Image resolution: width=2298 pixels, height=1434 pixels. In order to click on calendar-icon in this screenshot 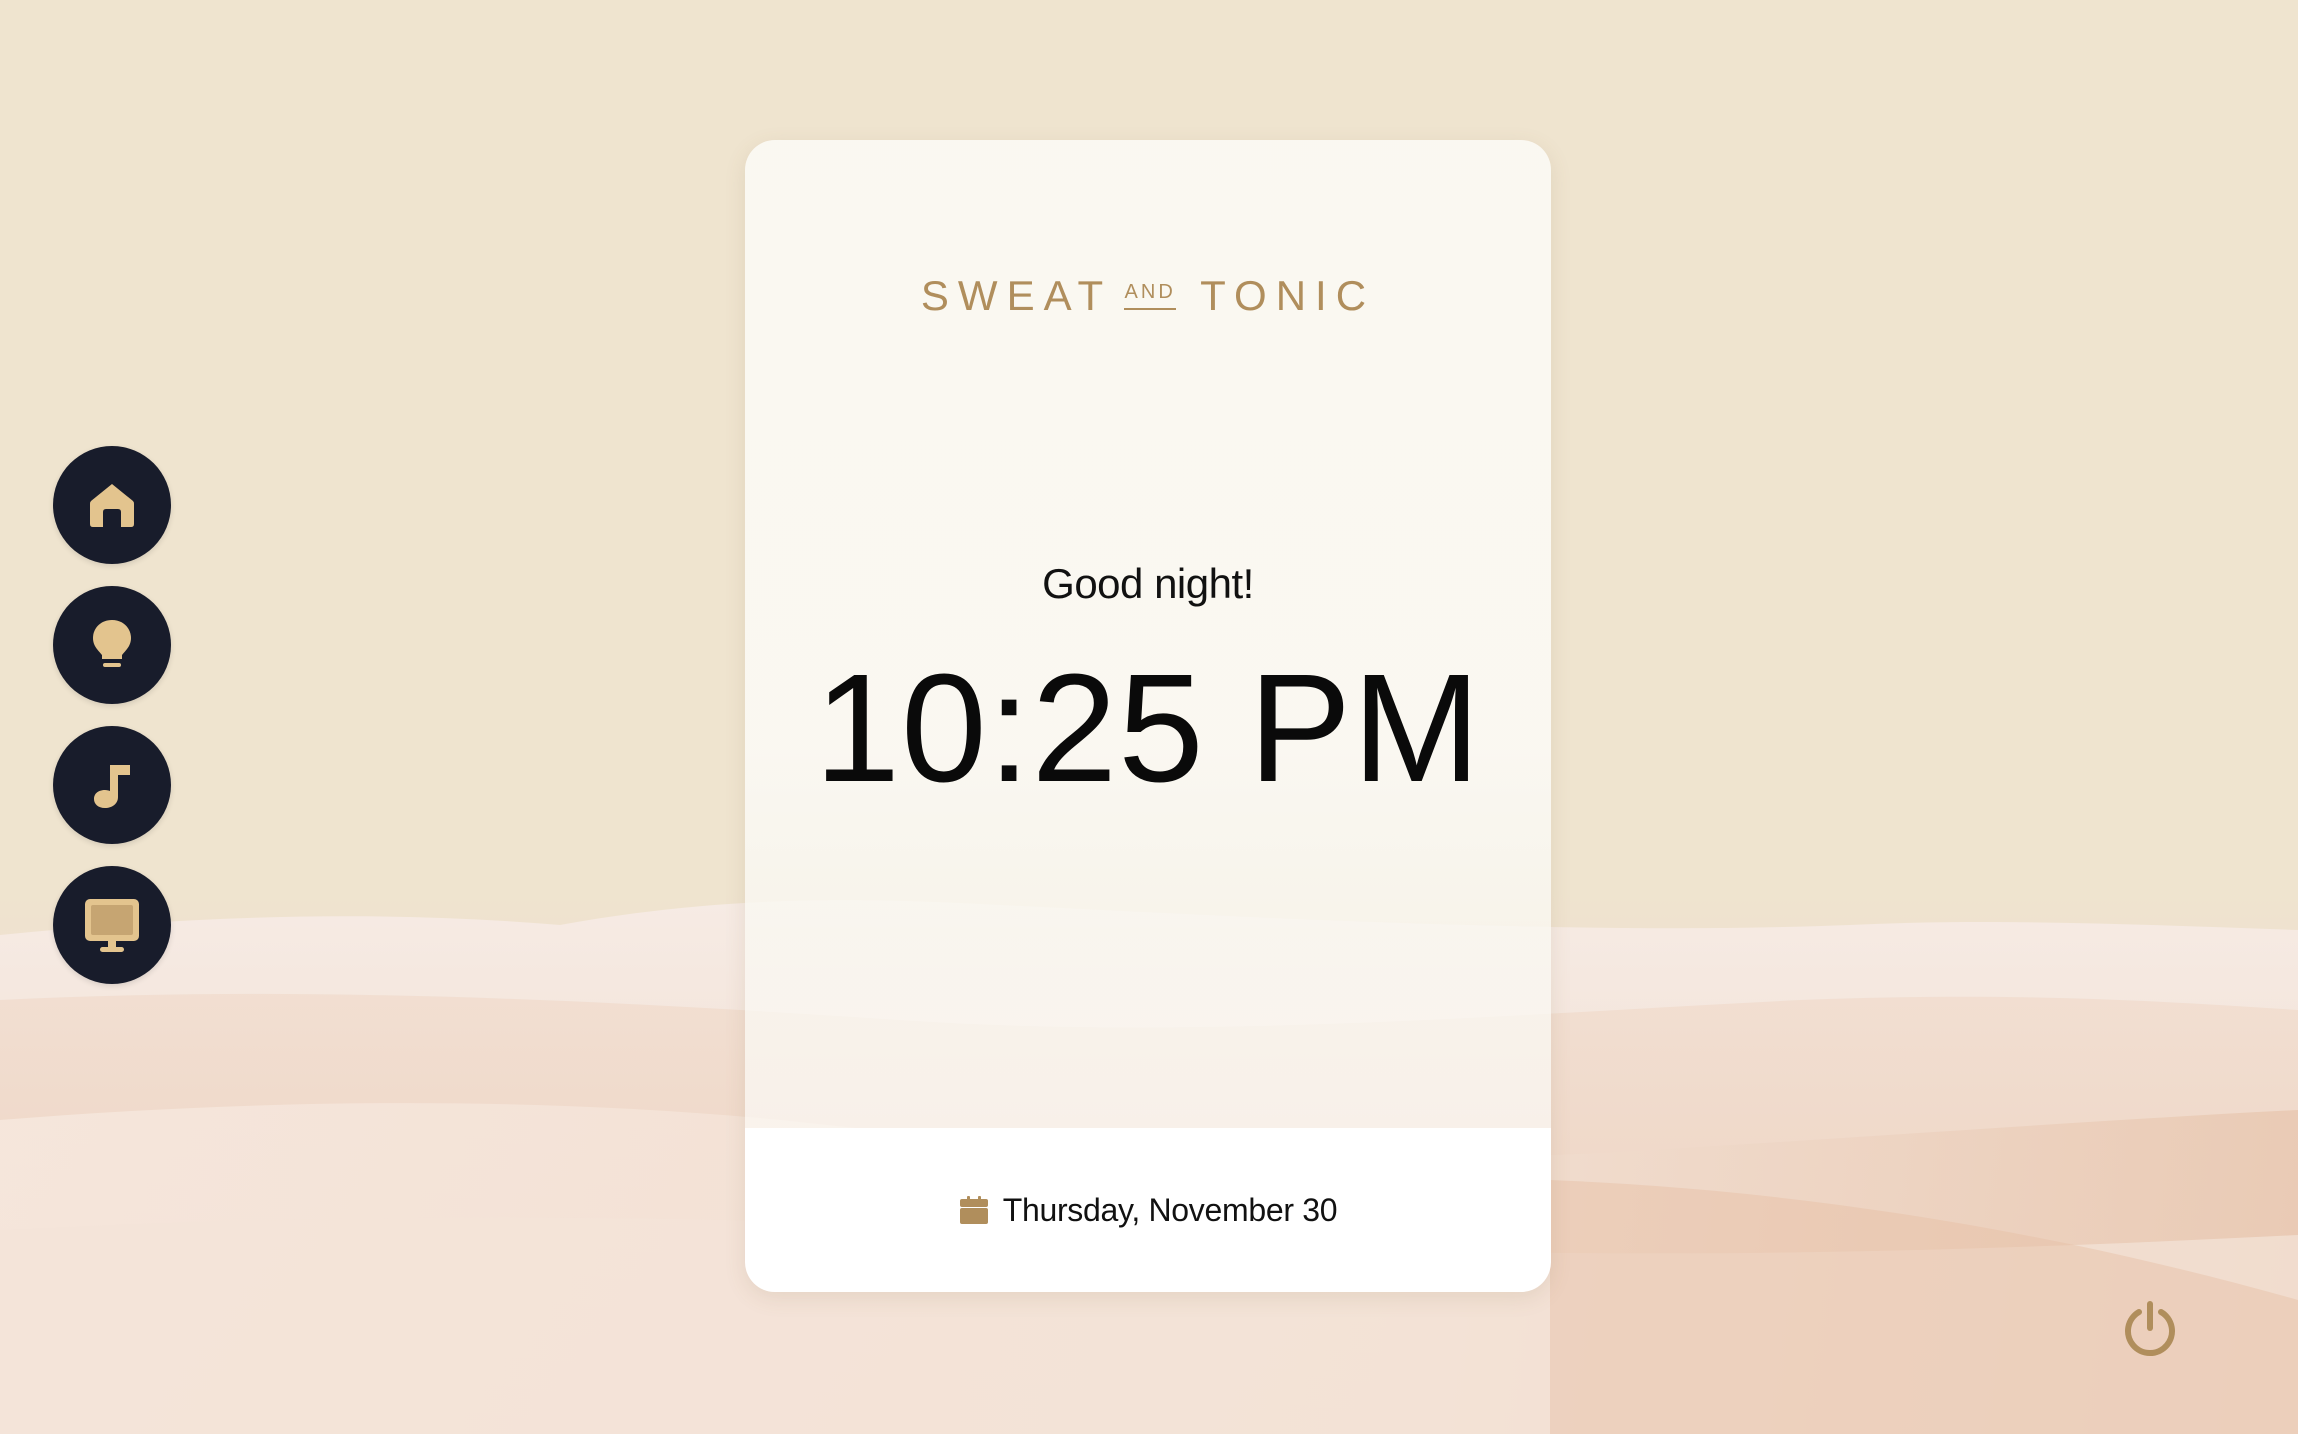, I will do `click(973, 1210)`.